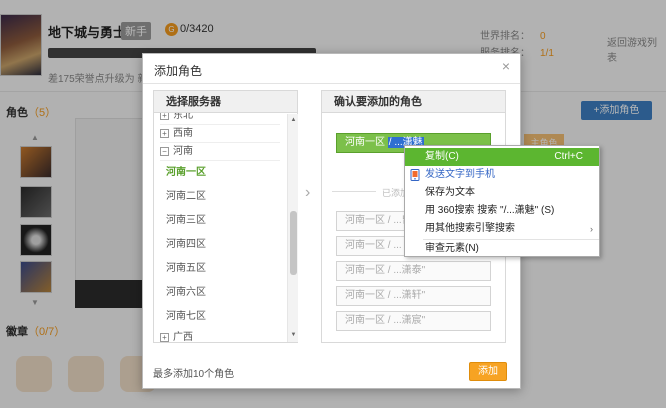  Describe the element at coordinates (354, 191) in the screenshot. I see `divider-line` at that location.